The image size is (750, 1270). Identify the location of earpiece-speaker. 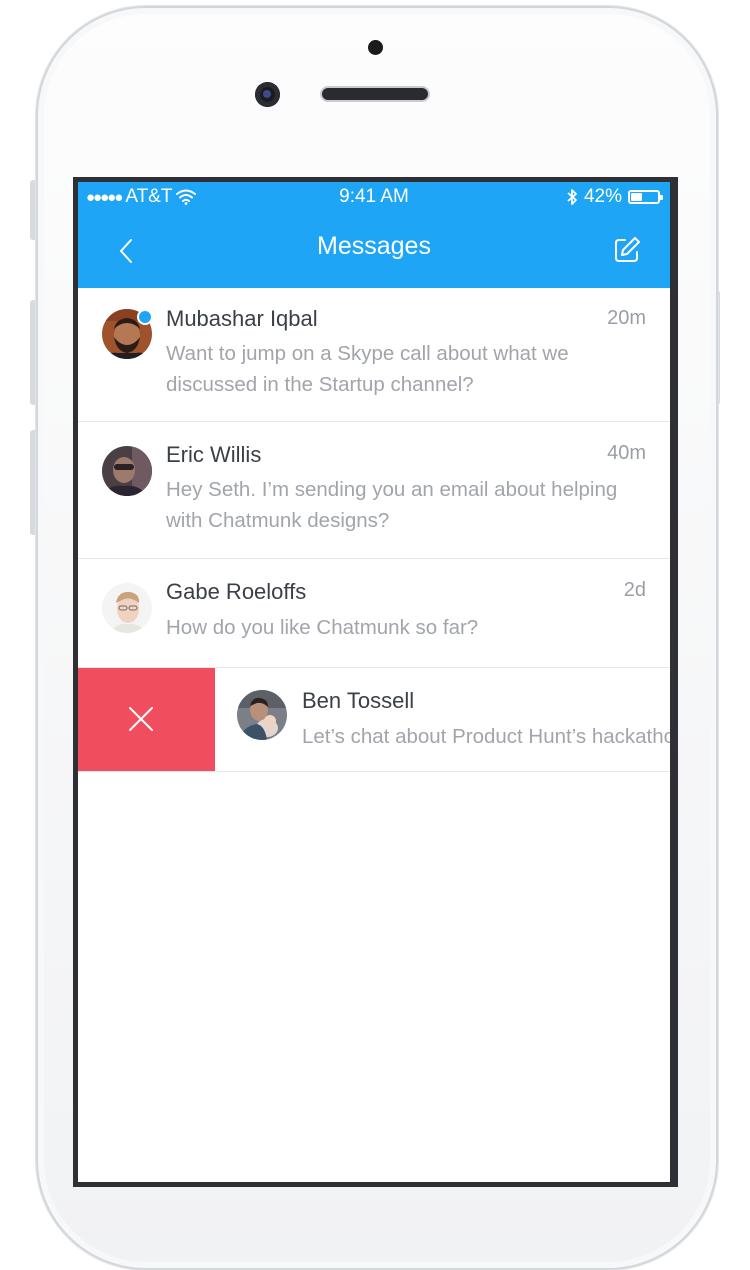
(375, 94).